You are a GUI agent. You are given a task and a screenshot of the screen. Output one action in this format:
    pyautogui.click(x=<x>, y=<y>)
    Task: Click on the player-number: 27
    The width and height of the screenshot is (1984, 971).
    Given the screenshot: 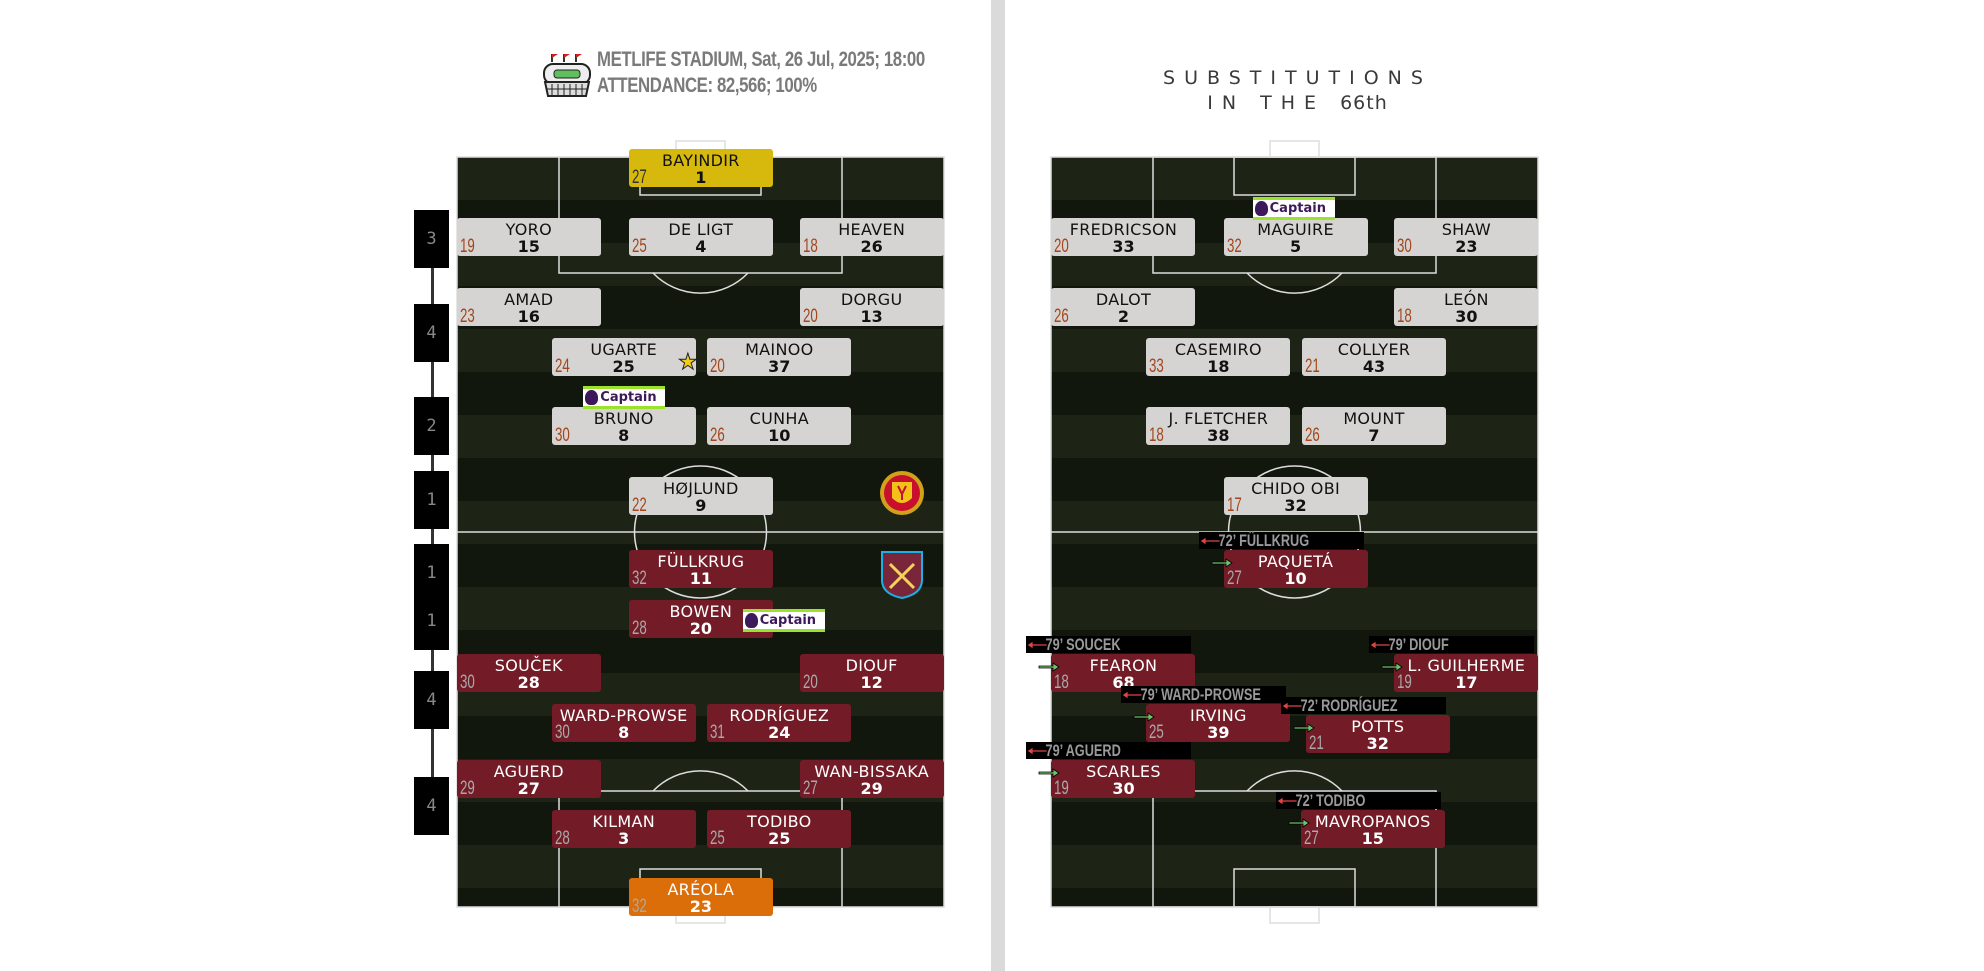 What is the action you would take?
    pyautogui.click(x=528, y=789)
    